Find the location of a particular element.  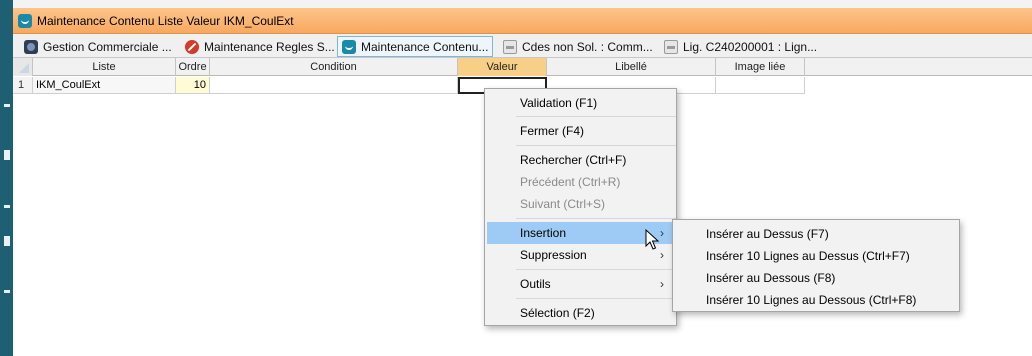

column-header-valeur: Valeur is located at coordinates (502, 67).